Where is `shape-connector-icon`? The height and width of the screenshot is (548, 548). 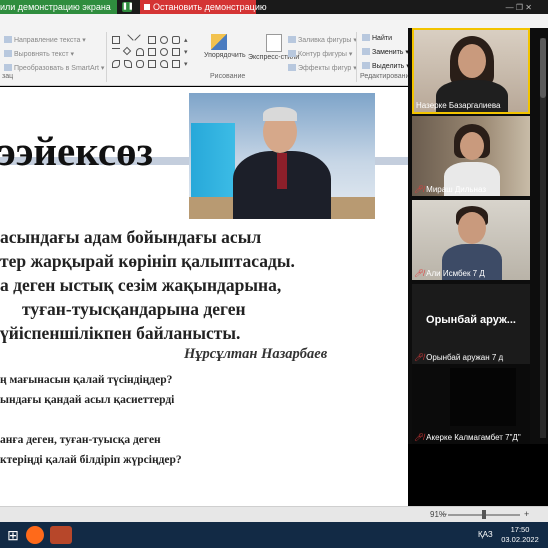 shape-connector-icon is located at coordinates (116, 52).